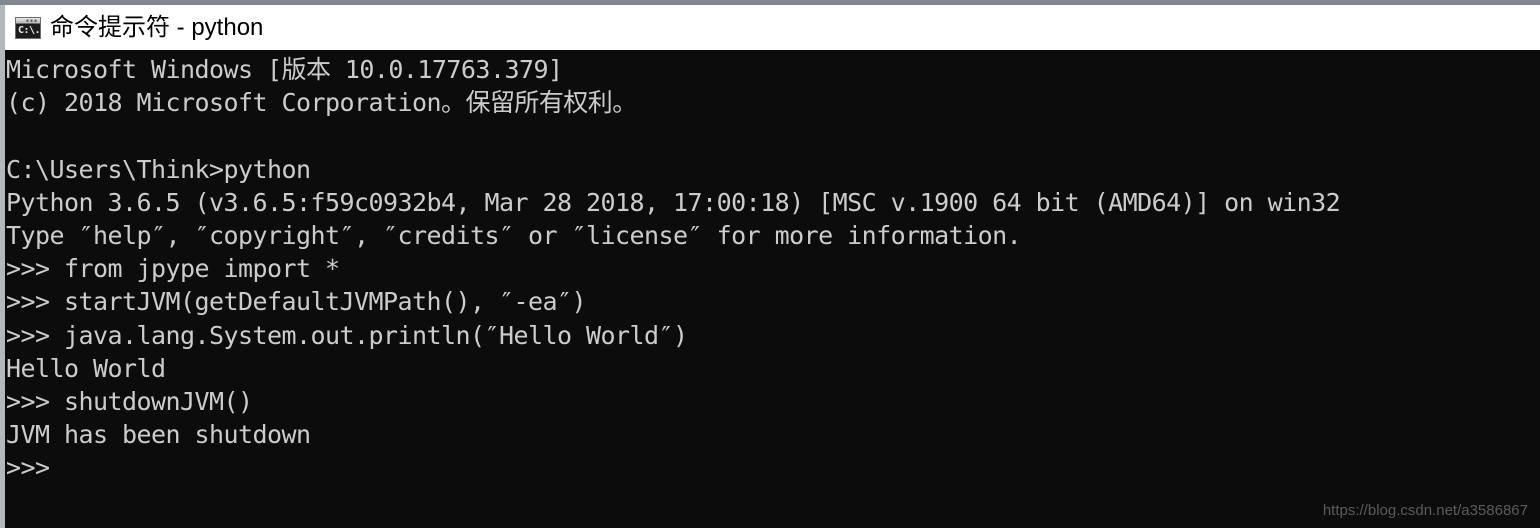 The image size is (1540, 528). What do you see at coordinates (86, 368) in the screenshot?
I see `console-line: Hello World` at bounding box center [86, 368].